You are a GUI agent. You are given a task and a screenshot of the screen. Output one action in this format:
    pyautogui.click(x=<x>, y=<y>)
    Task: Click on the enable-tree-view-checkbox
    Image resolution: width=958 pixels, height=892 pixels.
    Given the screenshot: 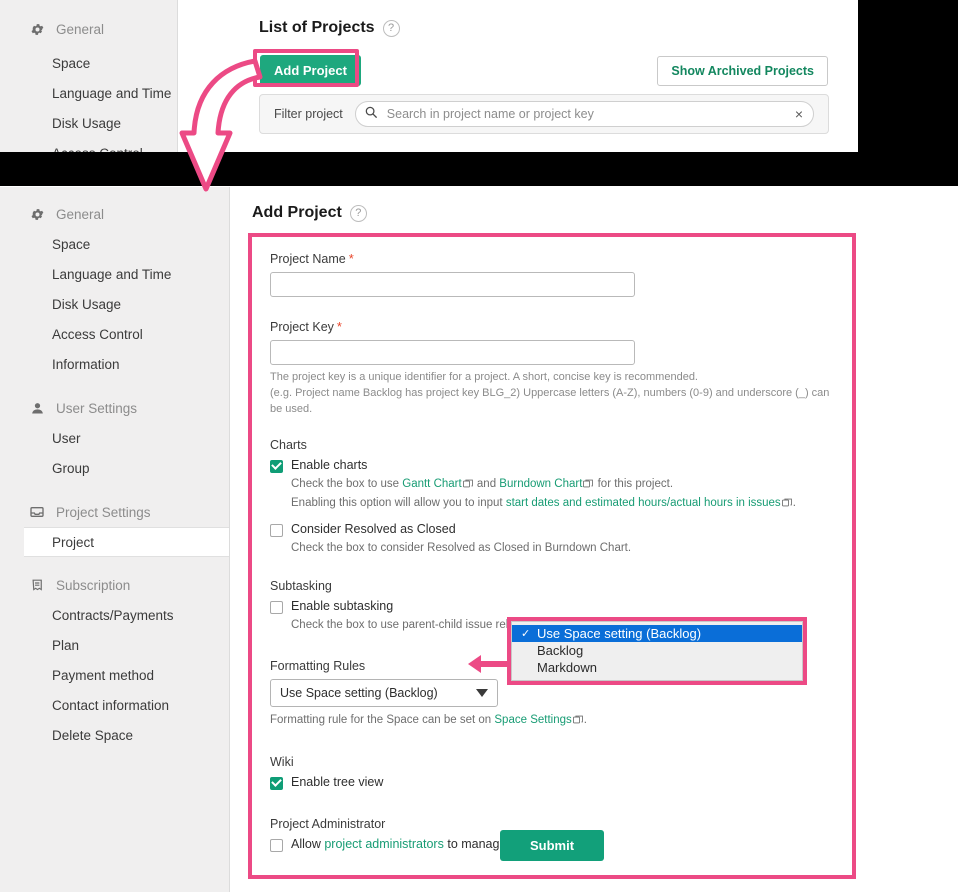 What is the action you would take?
    pyautogui.click(x=276, y=783)
    